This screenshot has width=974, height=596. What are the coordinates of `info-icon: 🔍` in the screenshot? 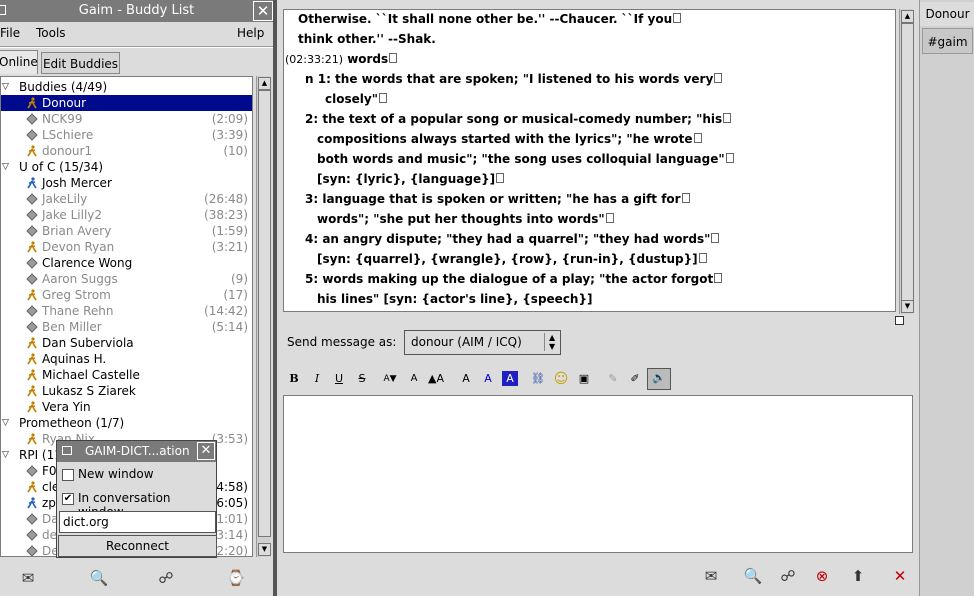 It's located at (753, 576).